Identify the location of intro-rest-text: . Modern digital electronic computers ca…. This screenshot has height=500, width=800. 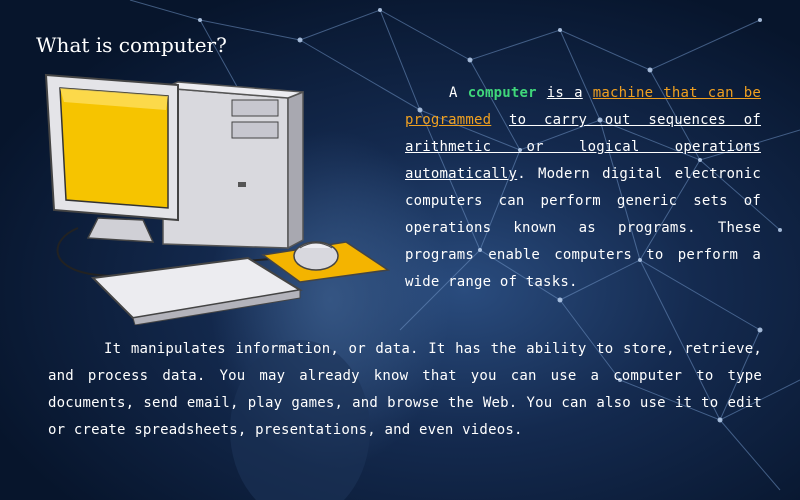
(583, 228).